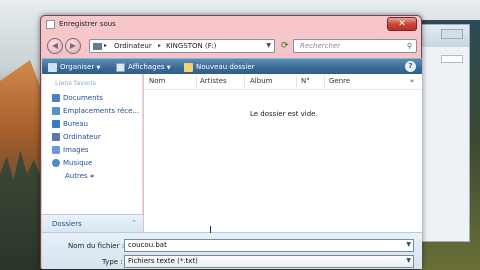 The height and width of the screenshot is (270, 480). Describe the element at coordinates (92, 223) in the screenshot. I see `folders-toggle: Dossiers ⌃` at that location.